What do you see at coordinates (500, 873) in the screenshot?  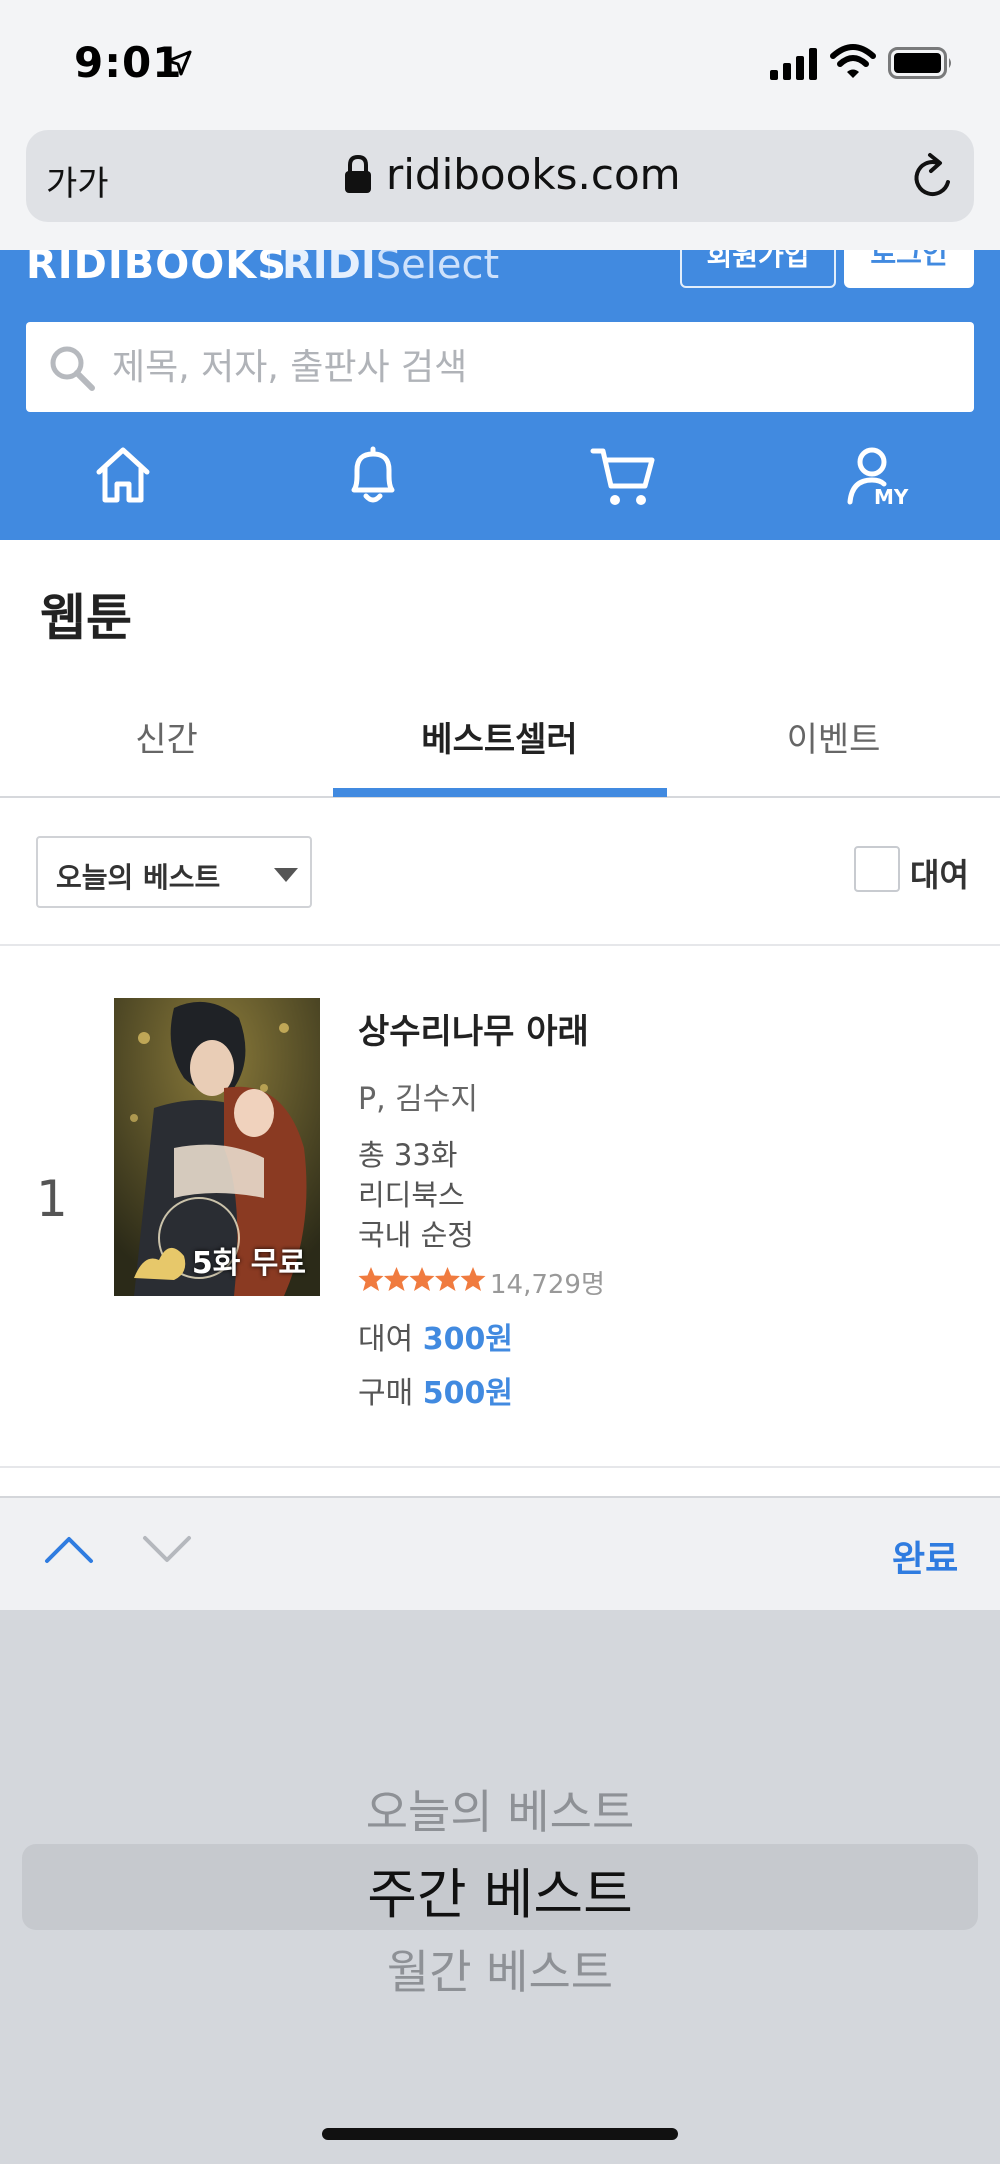 I see `filter-row: 오늘의 베스트 대여` at bounding box center [500, 873].